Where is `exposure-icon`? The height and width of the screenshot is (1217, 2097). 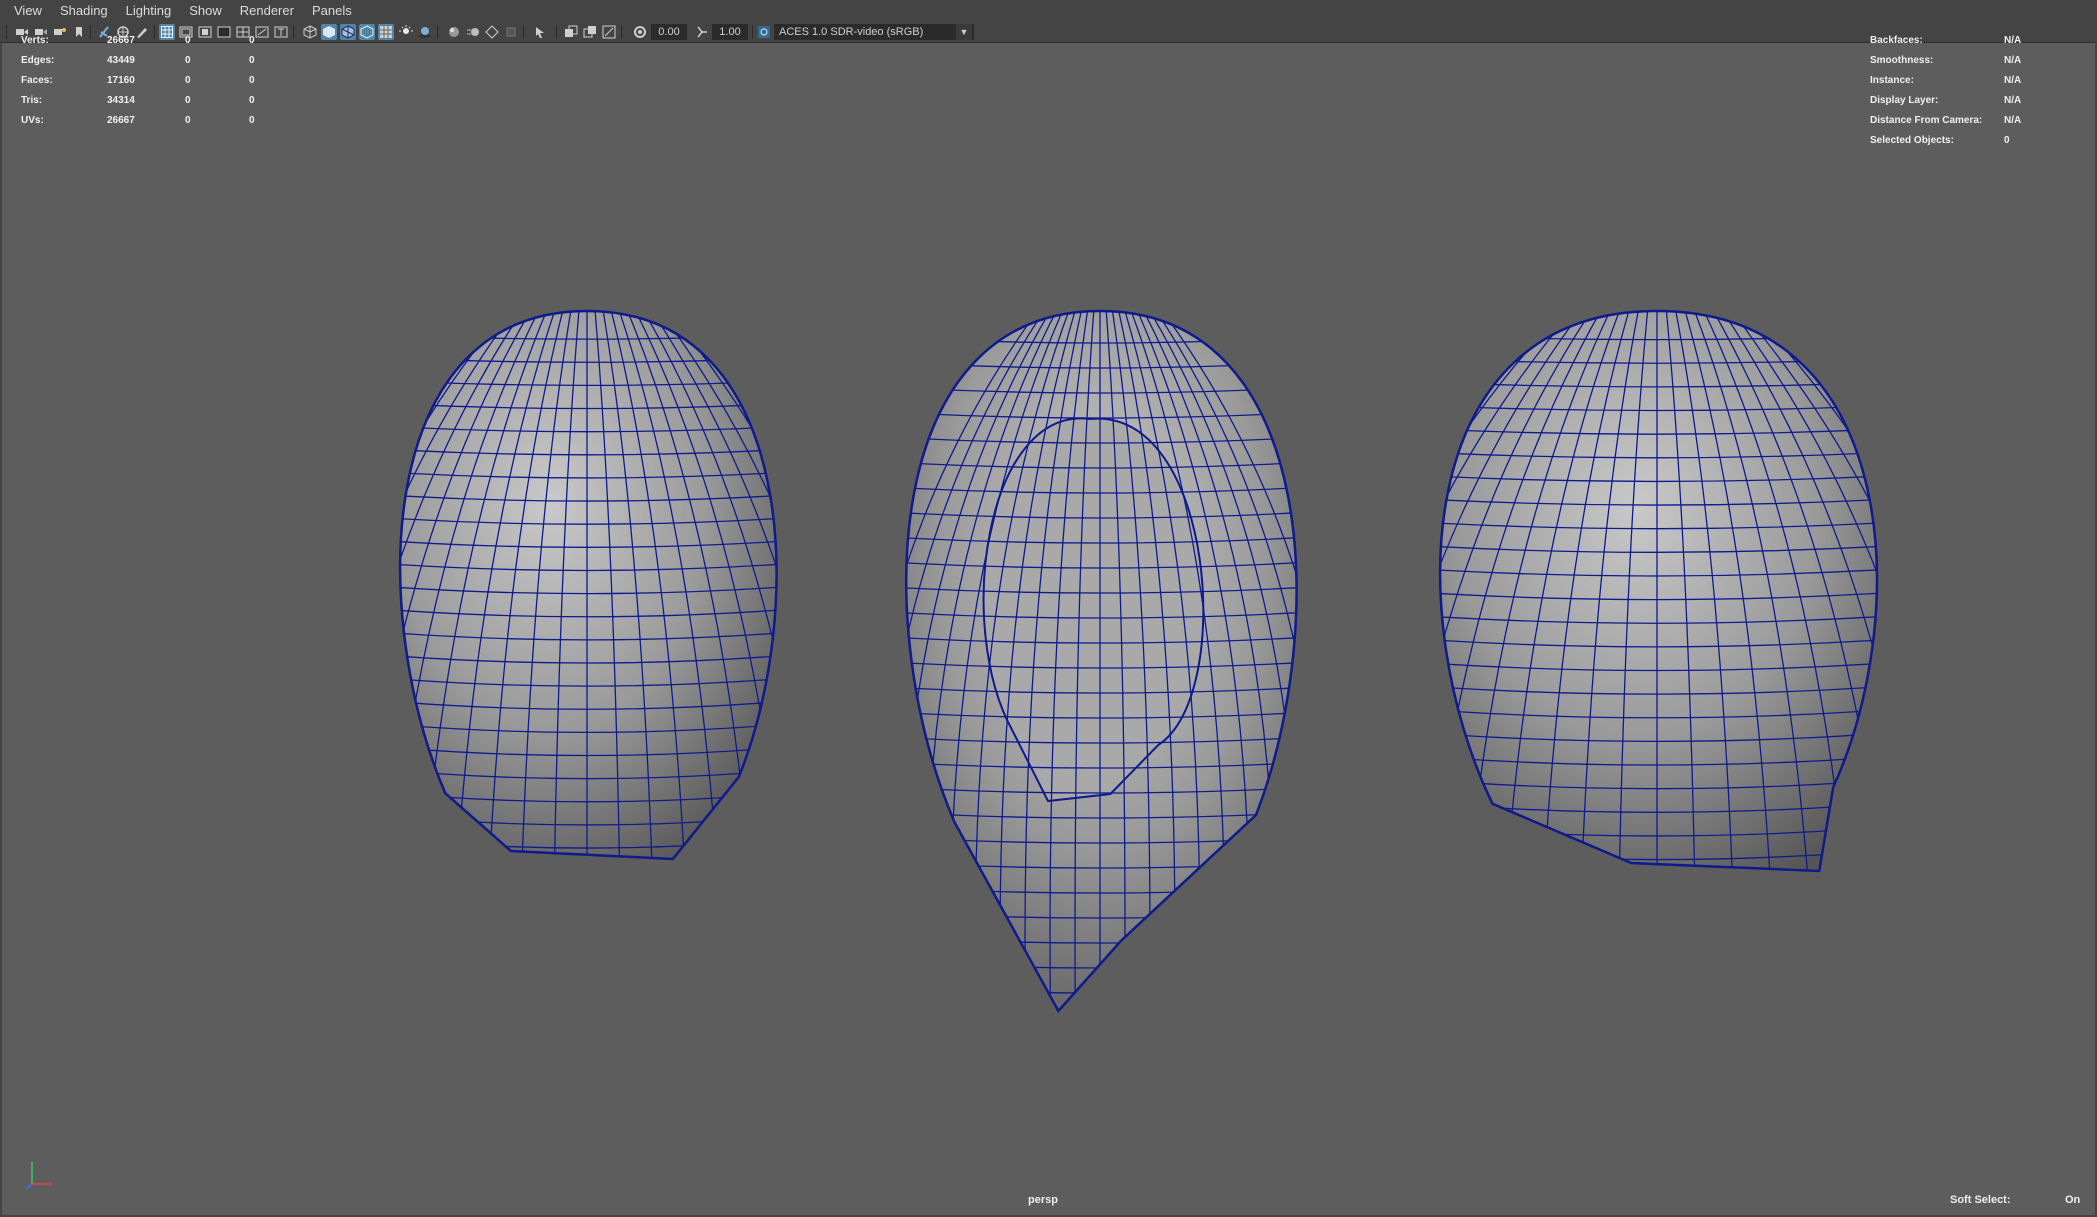 exposure-icon is located at coordinates (640, 32).